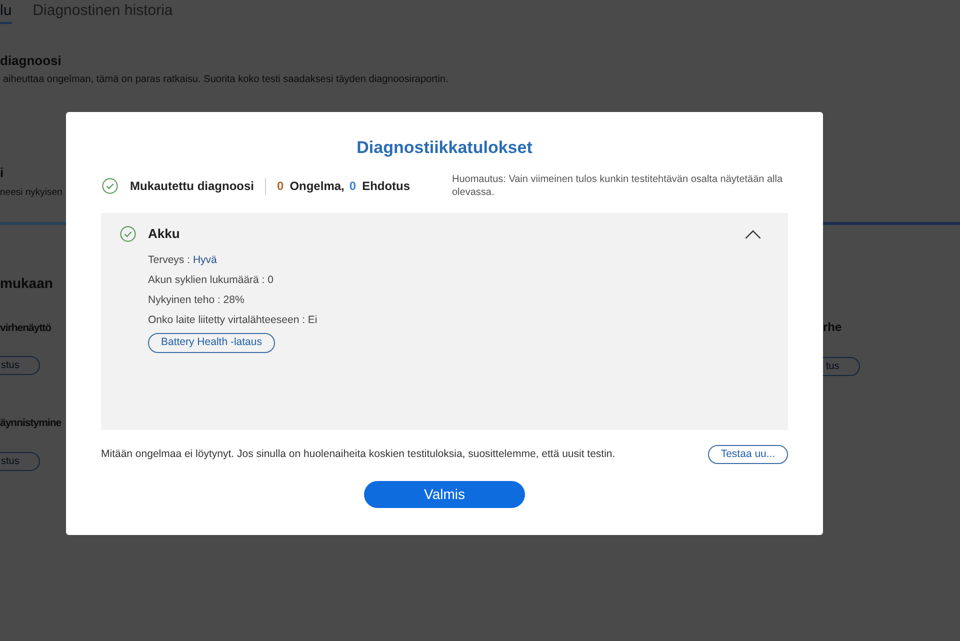 The width and height of the screenshot is (960, 641). I want to click on chevron-up-icon, so click(753, 234).